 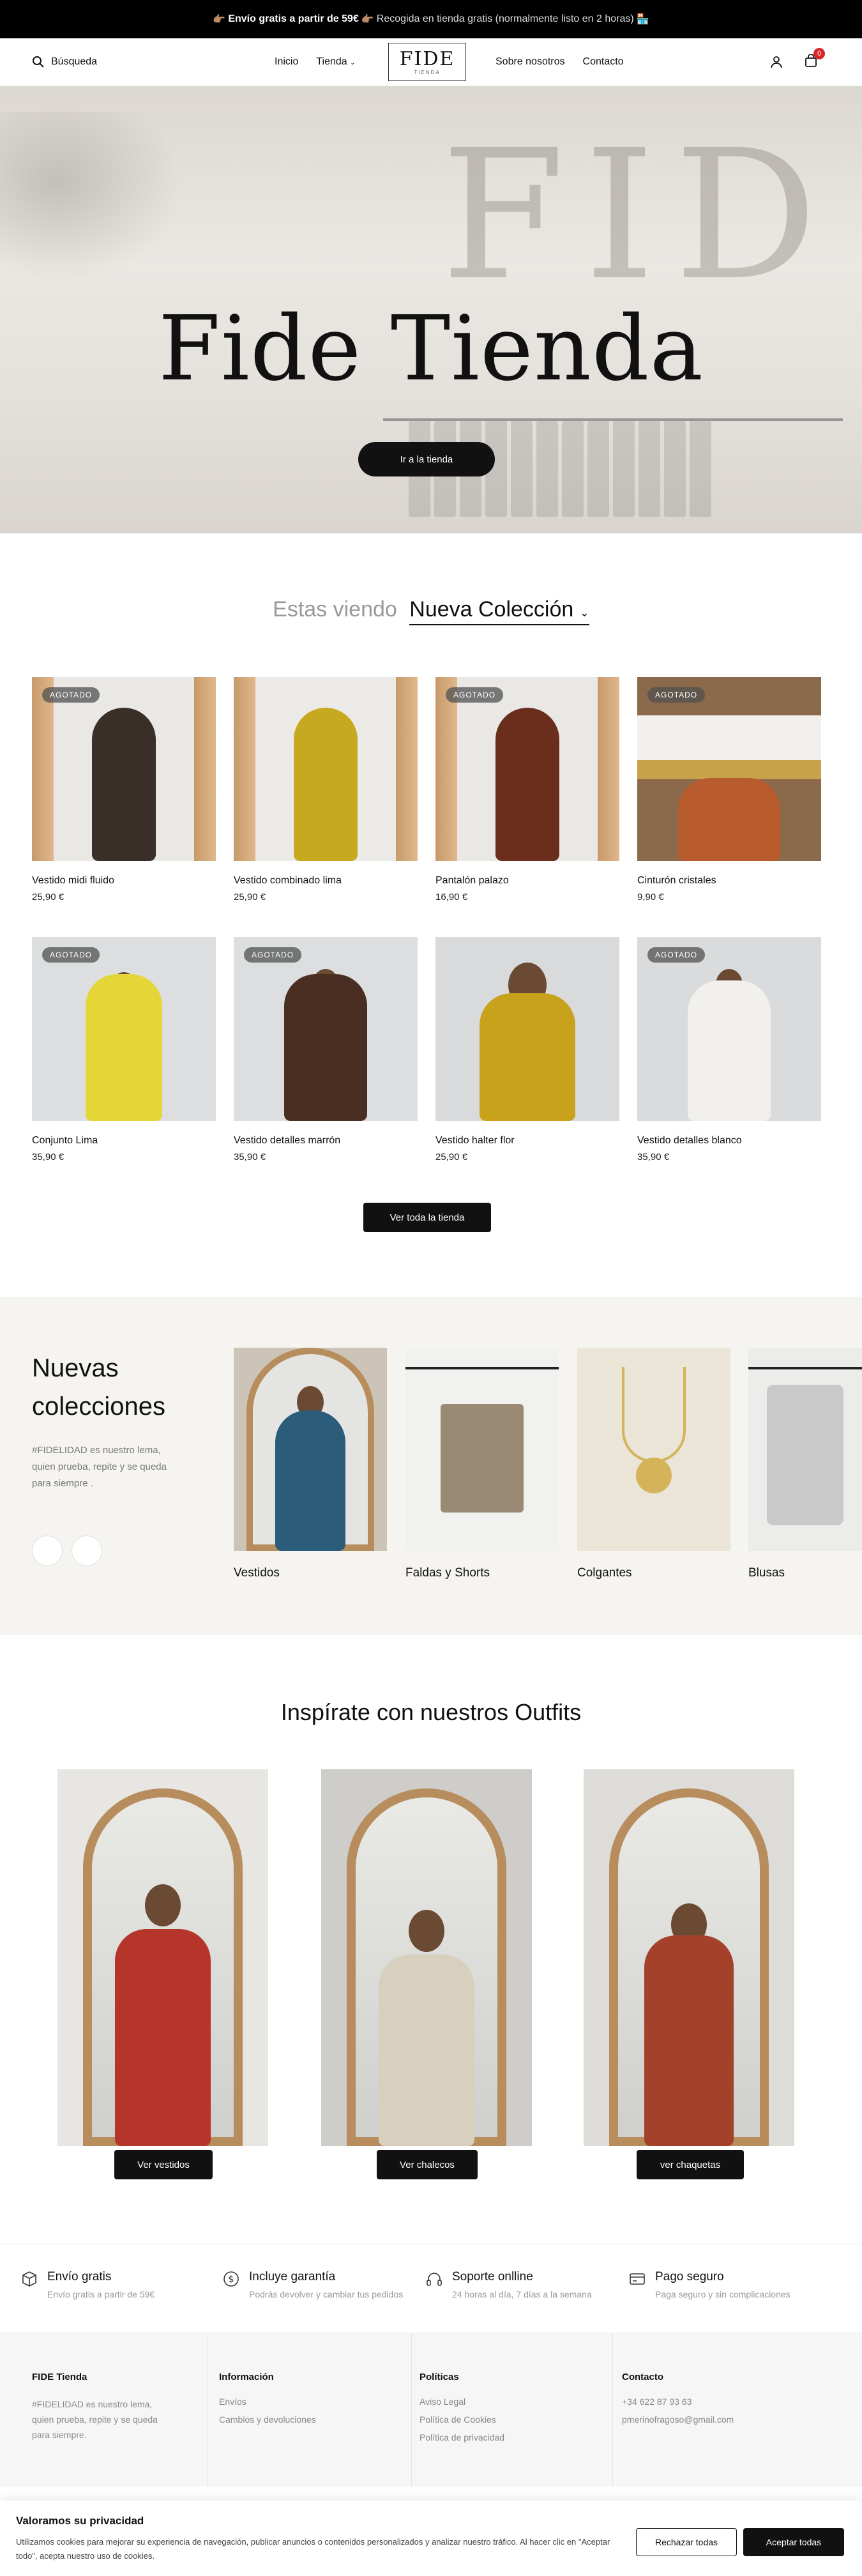 I want to click on nav-tienda: Tienda ⌄, so click(x=335, y=62).